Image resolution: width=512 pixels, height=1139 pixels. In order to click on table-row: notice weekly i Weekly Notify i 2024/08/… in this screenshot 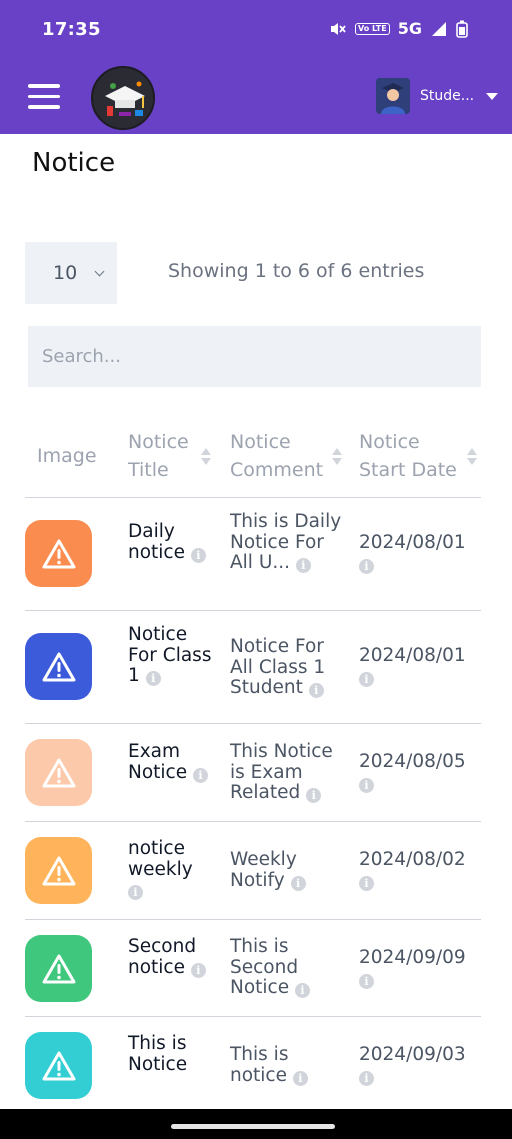, I will do `click(253, 871)`.